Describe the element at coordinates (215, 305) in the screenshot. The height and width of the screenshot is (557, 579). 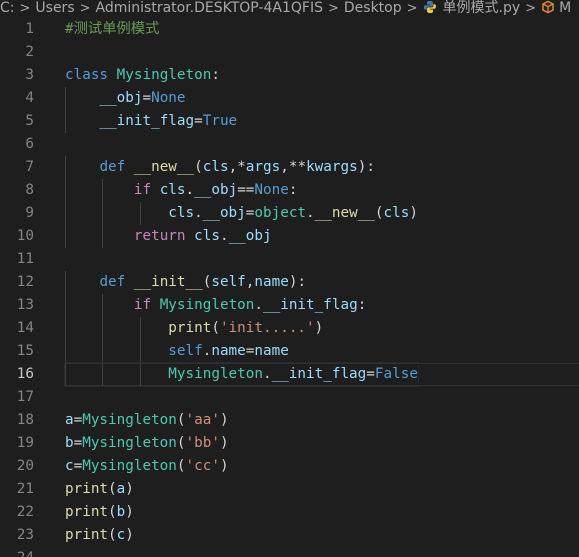
I see `code-text: if Mysingleton.__init_flag:` at that location.